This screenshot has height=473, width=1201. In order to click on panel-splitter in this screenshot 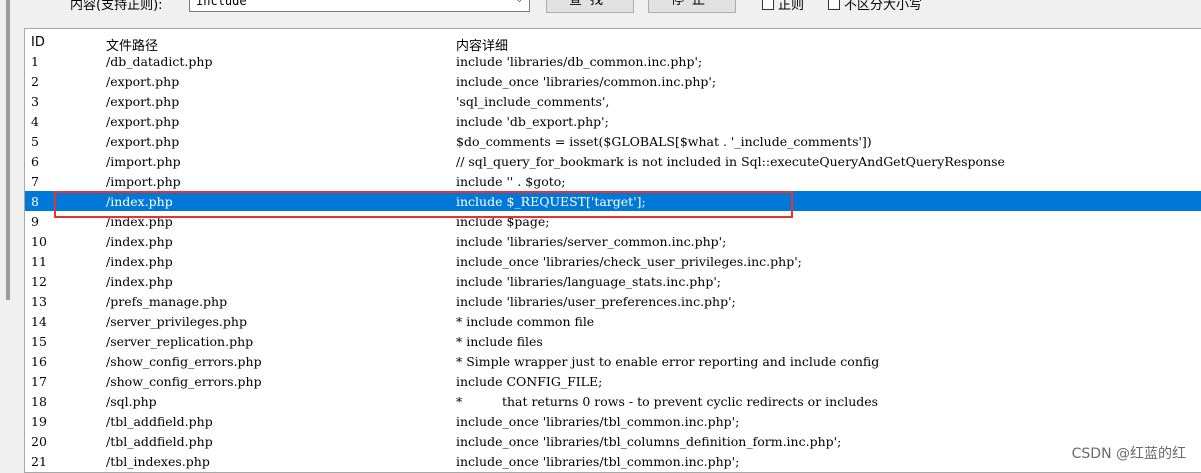, I will do `click(8, 150)`.